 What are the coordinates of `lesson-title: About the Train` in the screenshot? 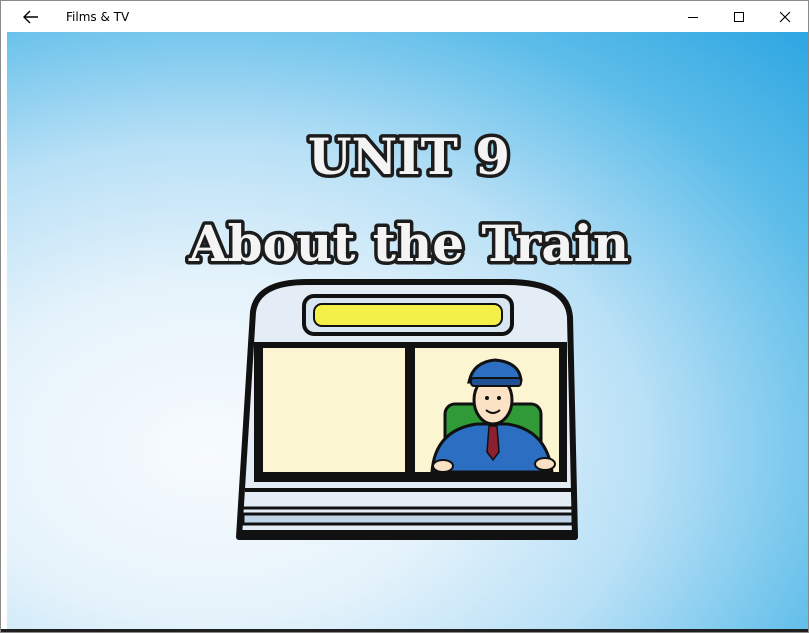 It's located at (408, 243).